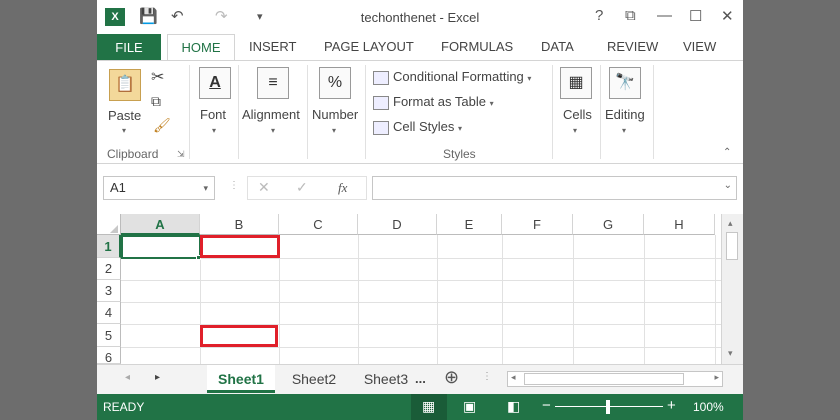  I want to click on zoom-level: 100%, so click(708, 407).